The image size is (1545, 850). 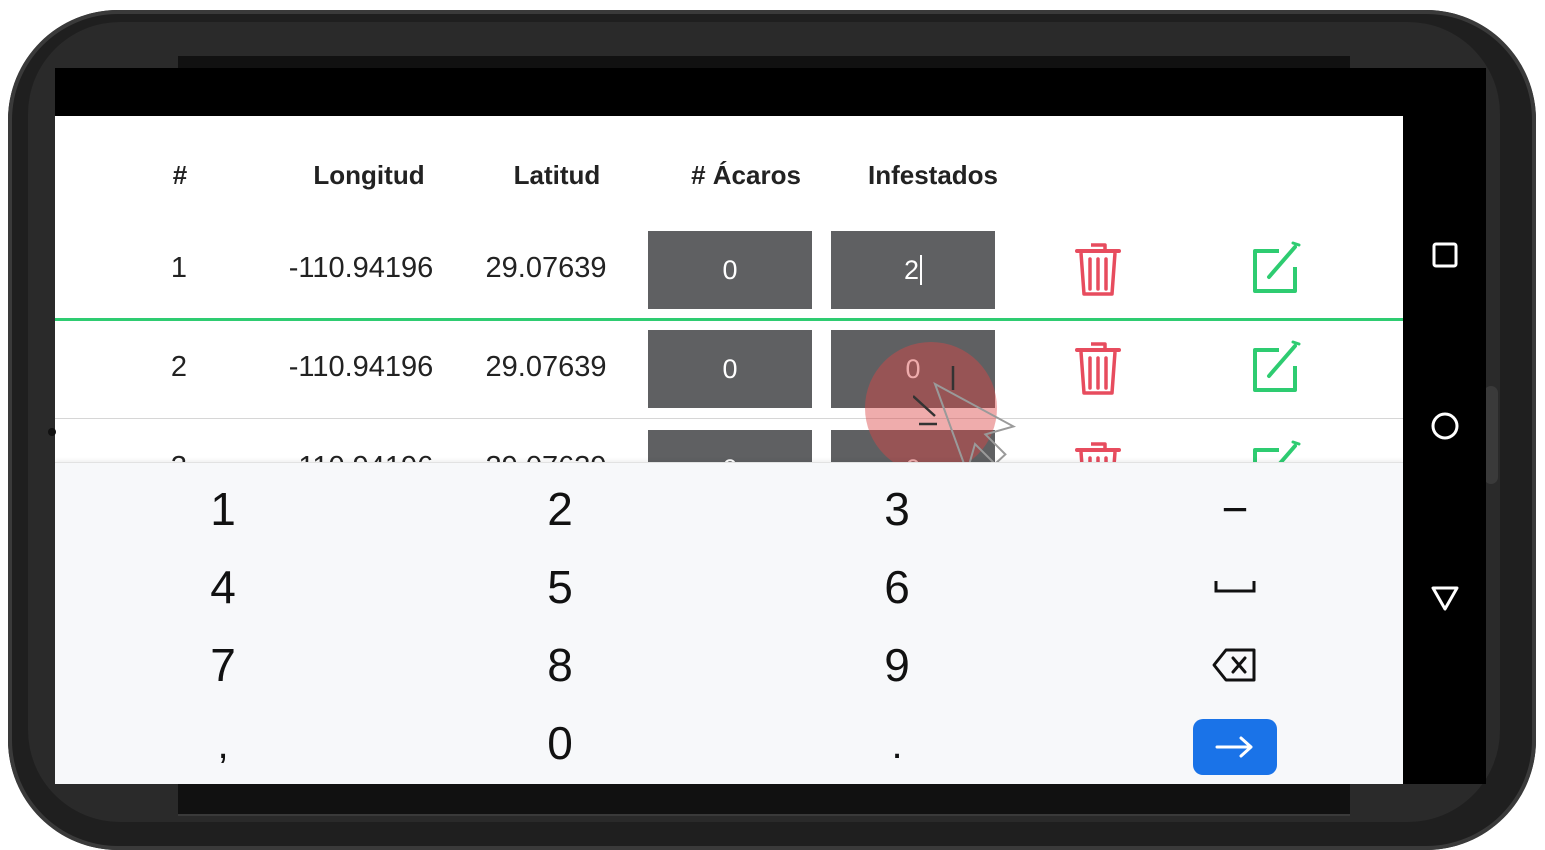 What do you see at coordinates (52, 432) in the screenshot?
I see `edge-dot` at bounding box center [52, 432].